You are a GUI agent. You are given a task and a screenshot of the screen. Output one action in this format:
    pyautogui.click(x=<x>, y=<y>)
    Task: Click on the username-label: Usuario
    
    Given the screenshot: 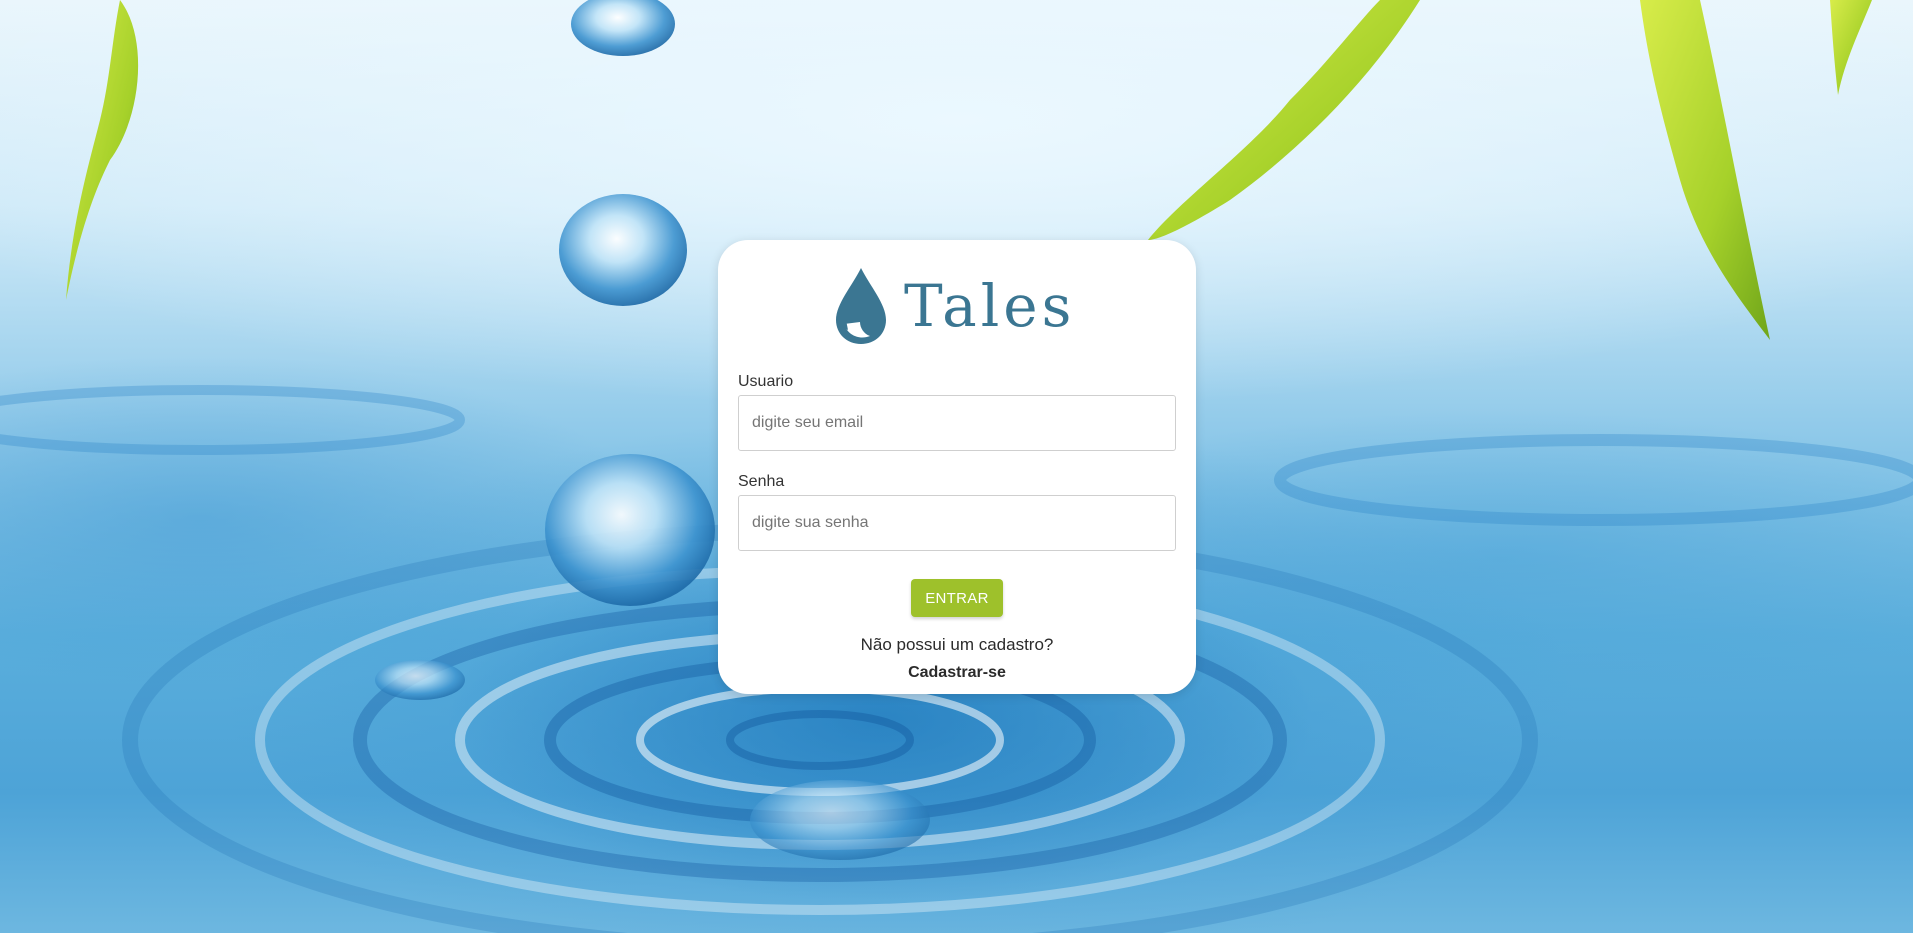 What is the action you would take?
    pyautogui.click(x=766, y=381)
    